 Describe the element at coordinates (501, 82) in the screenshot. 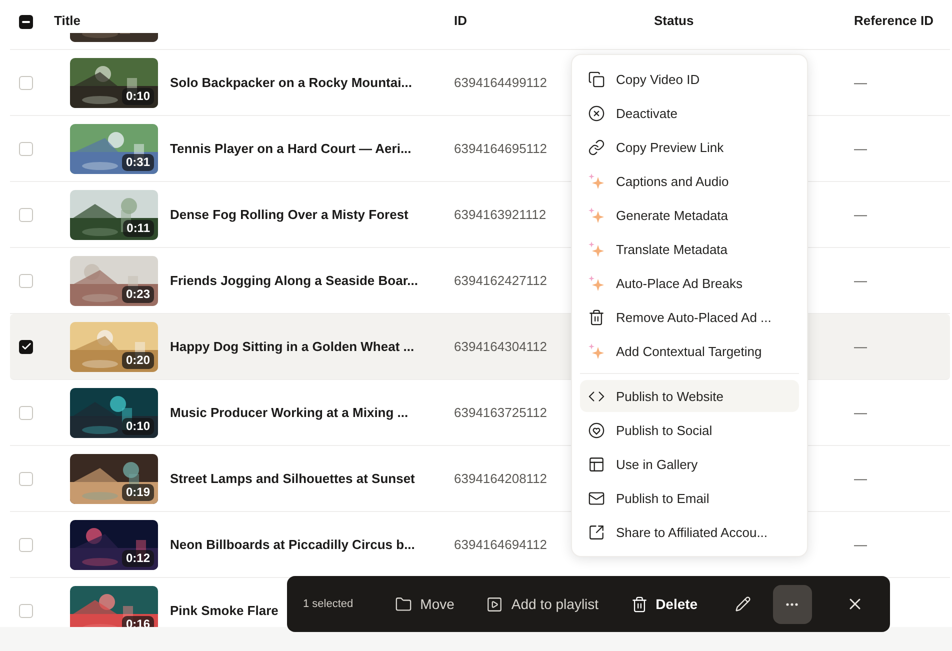

I see `video-id: 6394164499112` at that location.